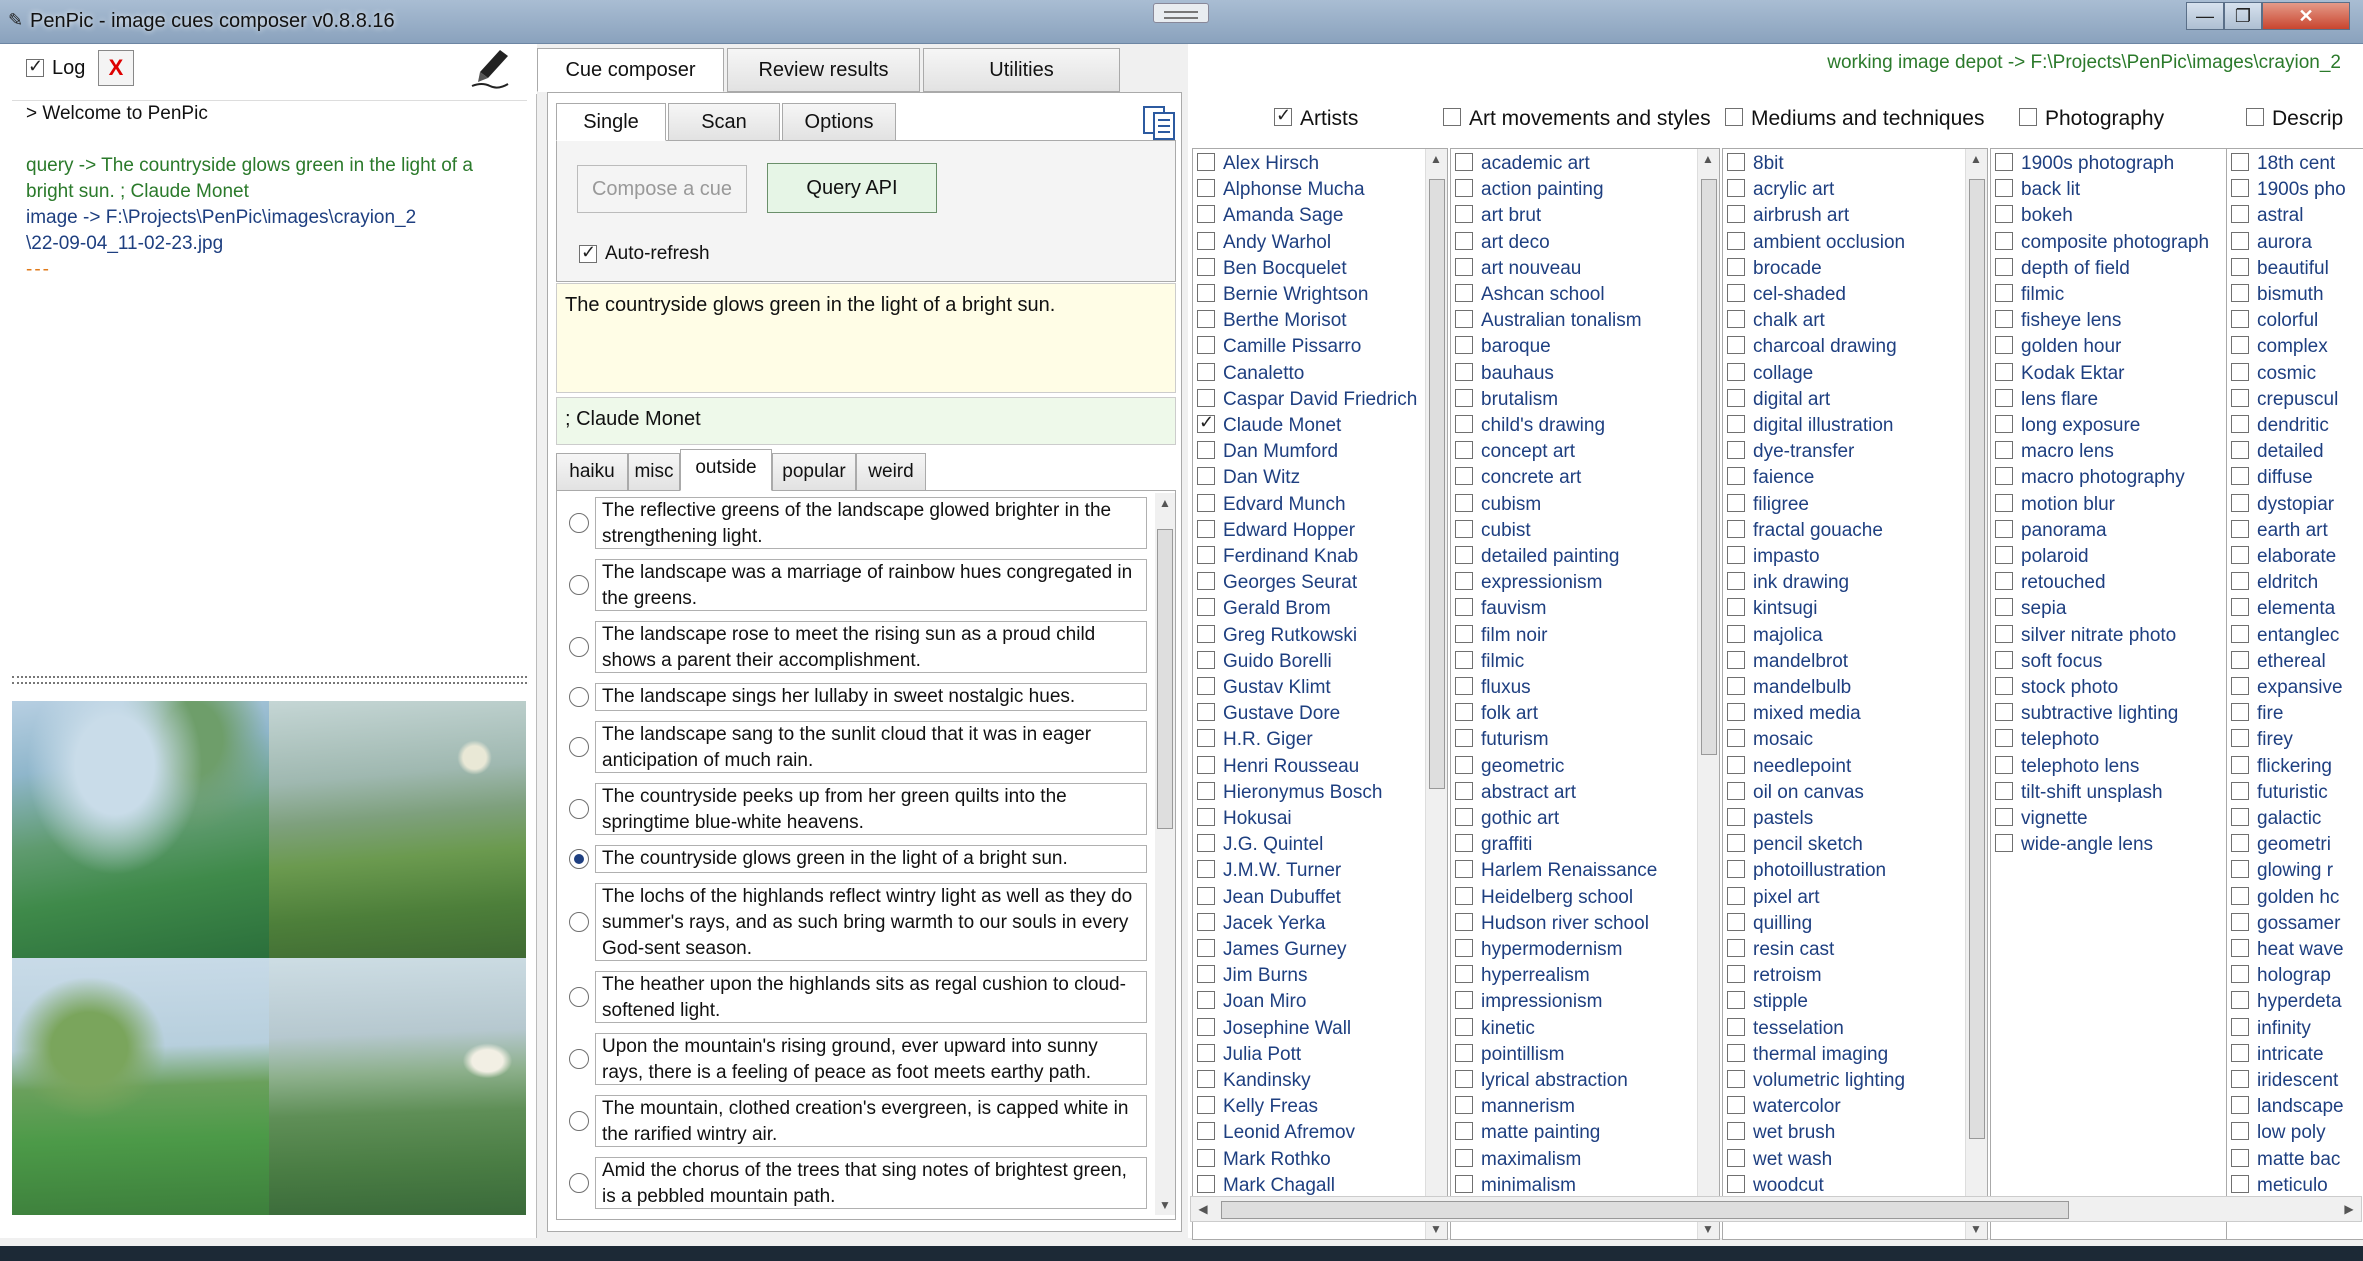  Describe the element at coordinates (1282, 296) in the screenshot. I see `modifier-item: Bernie Wrightson` at that location.